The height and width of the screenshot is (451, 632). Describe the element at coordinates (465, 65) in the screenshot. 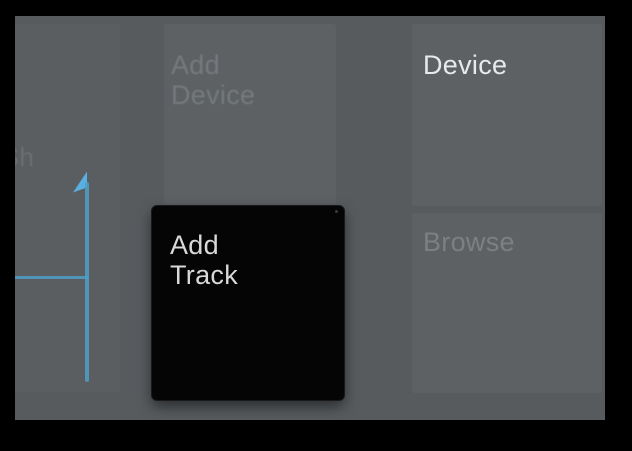

I see `device-label: Device` at that location.